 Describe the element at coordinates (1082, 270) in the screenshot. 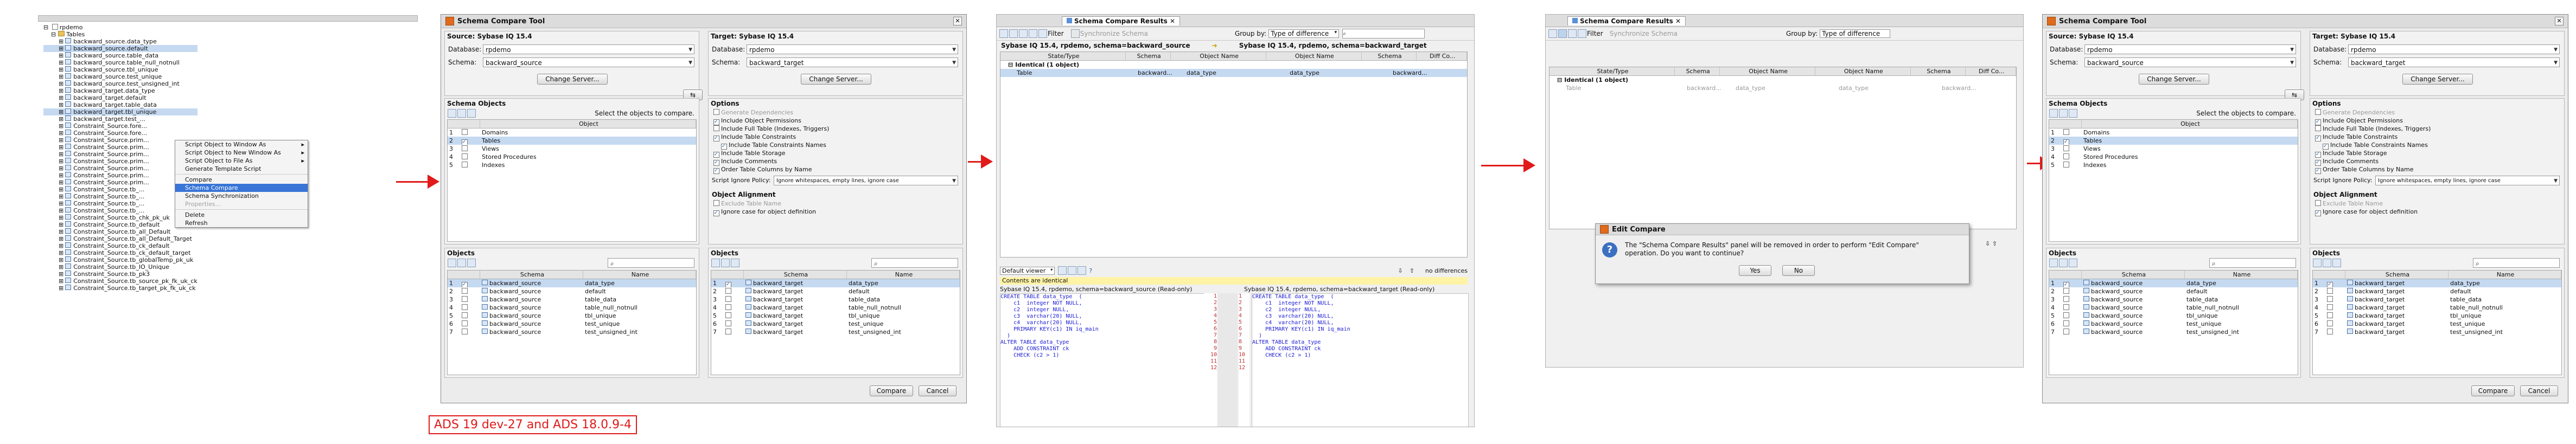

I see `zoom-icon` at that location.